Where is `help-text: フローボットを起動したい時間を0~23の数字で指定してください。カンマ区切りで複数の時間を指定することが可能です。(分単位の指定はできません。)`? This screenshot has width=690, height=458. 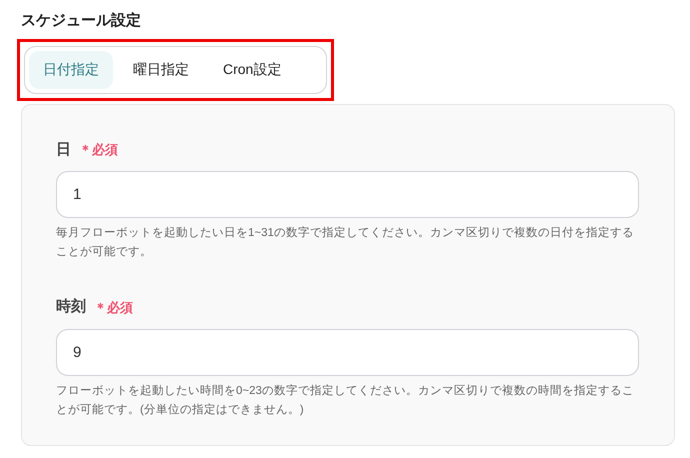
help-text: フローボットを起動したい時間を0~23の数字で指定してください。カンマ区切りで複数の時間を指定することが可能です。(分単位の指定はできません。) is located at coordinates (345, 400).